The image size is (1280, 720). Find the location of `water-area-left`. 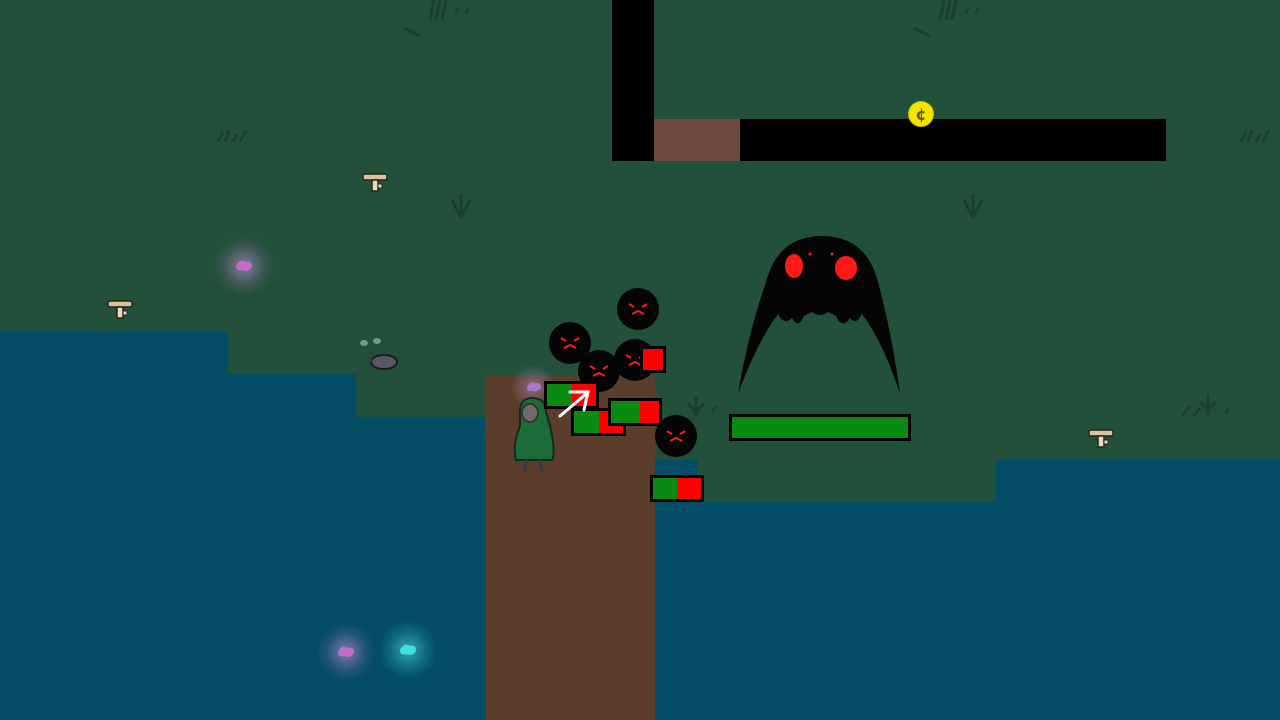

water-area-left is located at coordinates (114, 526).